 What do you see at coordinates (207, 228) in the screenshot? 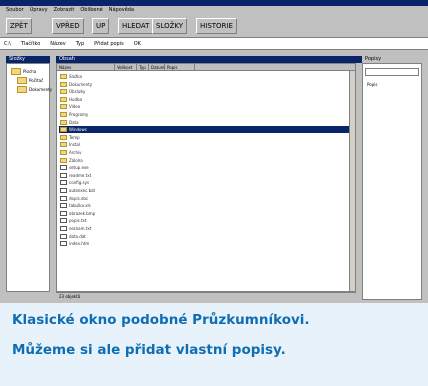
I see `table-row: seznam.txt` at bounding box center [207, 228].